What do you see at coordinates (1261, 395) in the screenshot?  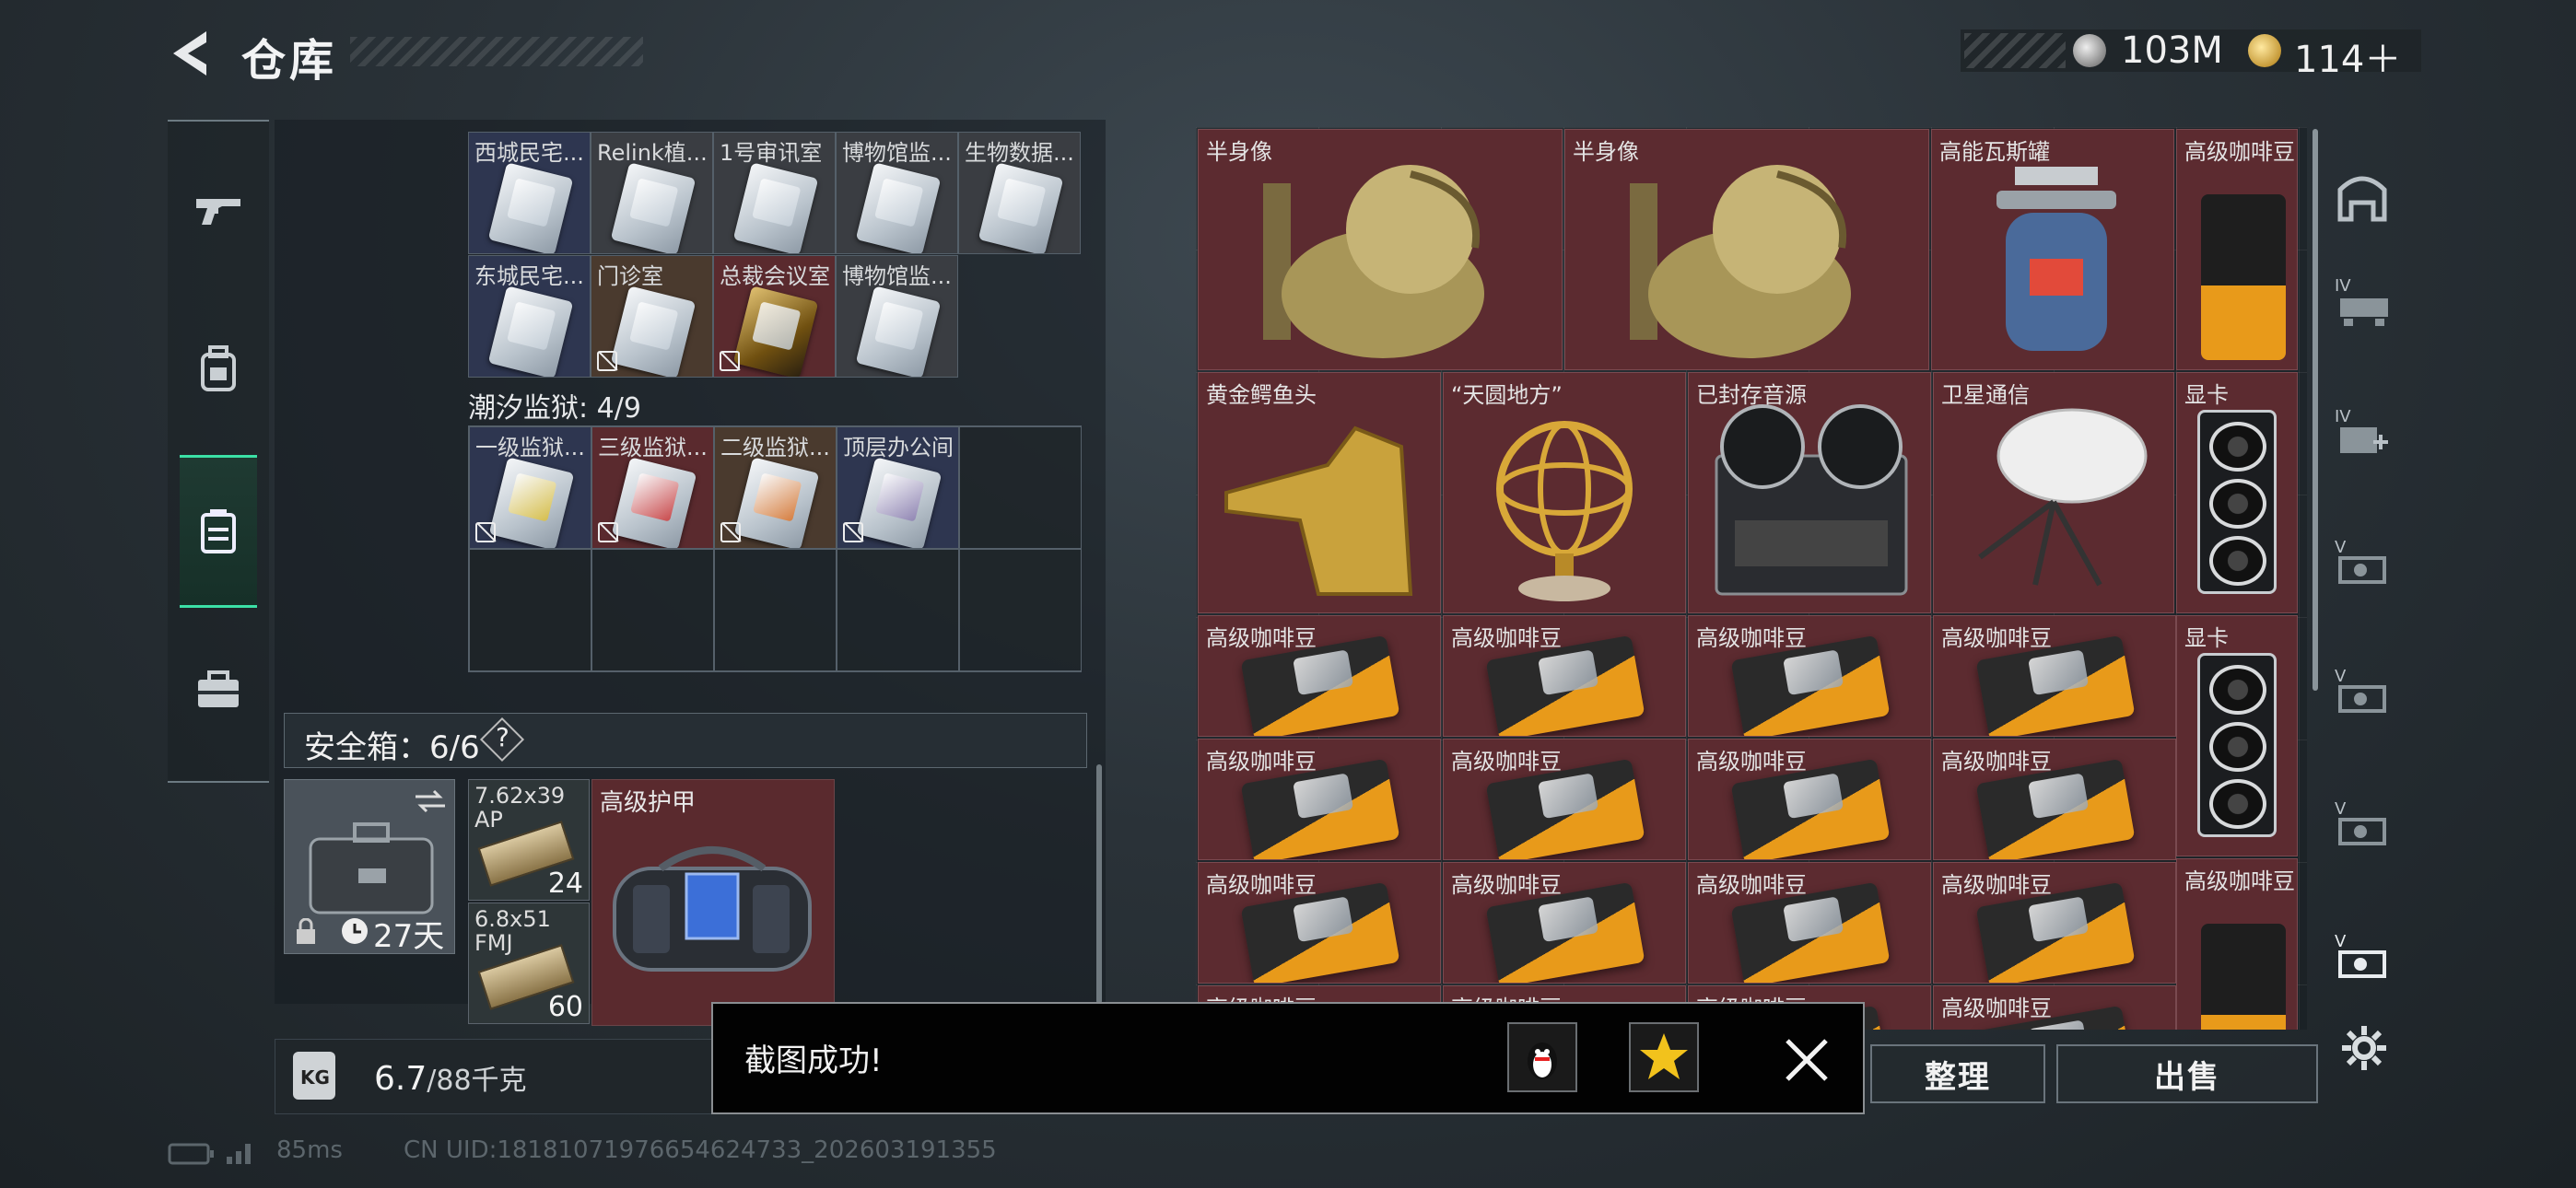 I see `item-label: 黄金鳄鱼头` at bounding box center [1261, 395].